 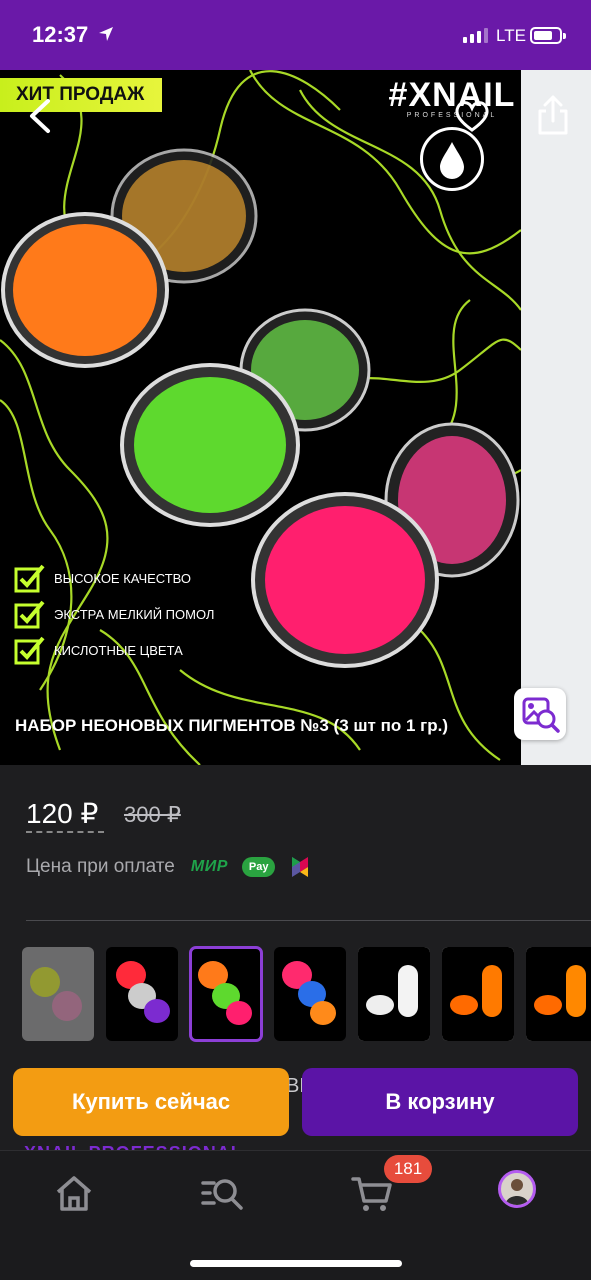 What do you see at coordinates (517, 1192) in the screenshot?
I see `avatar-image` at bounding box center [517, 1192].